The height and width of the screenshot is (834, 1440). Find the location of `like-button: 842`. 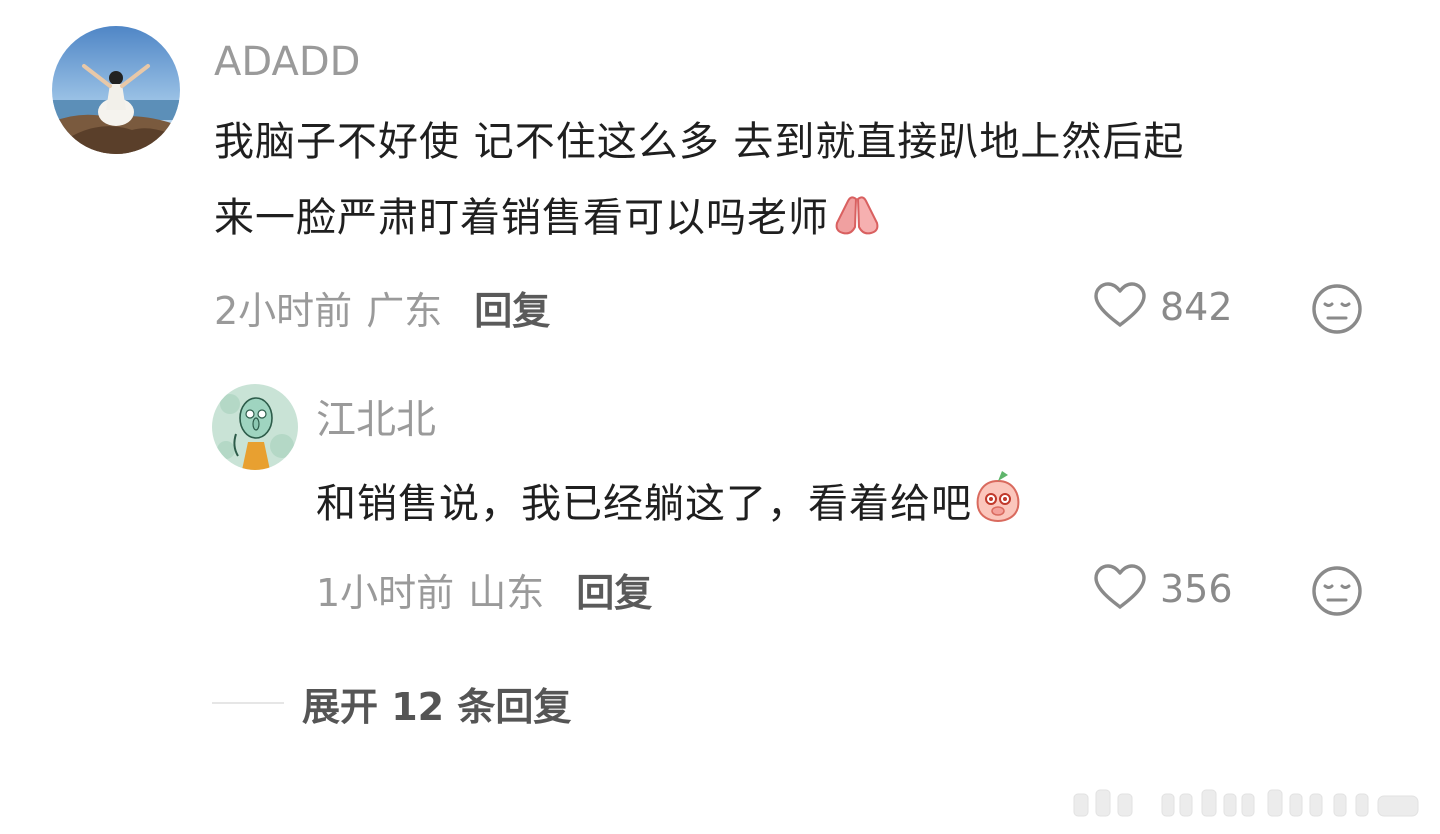

like-button: 842 is located at coordinates (1162, 307).